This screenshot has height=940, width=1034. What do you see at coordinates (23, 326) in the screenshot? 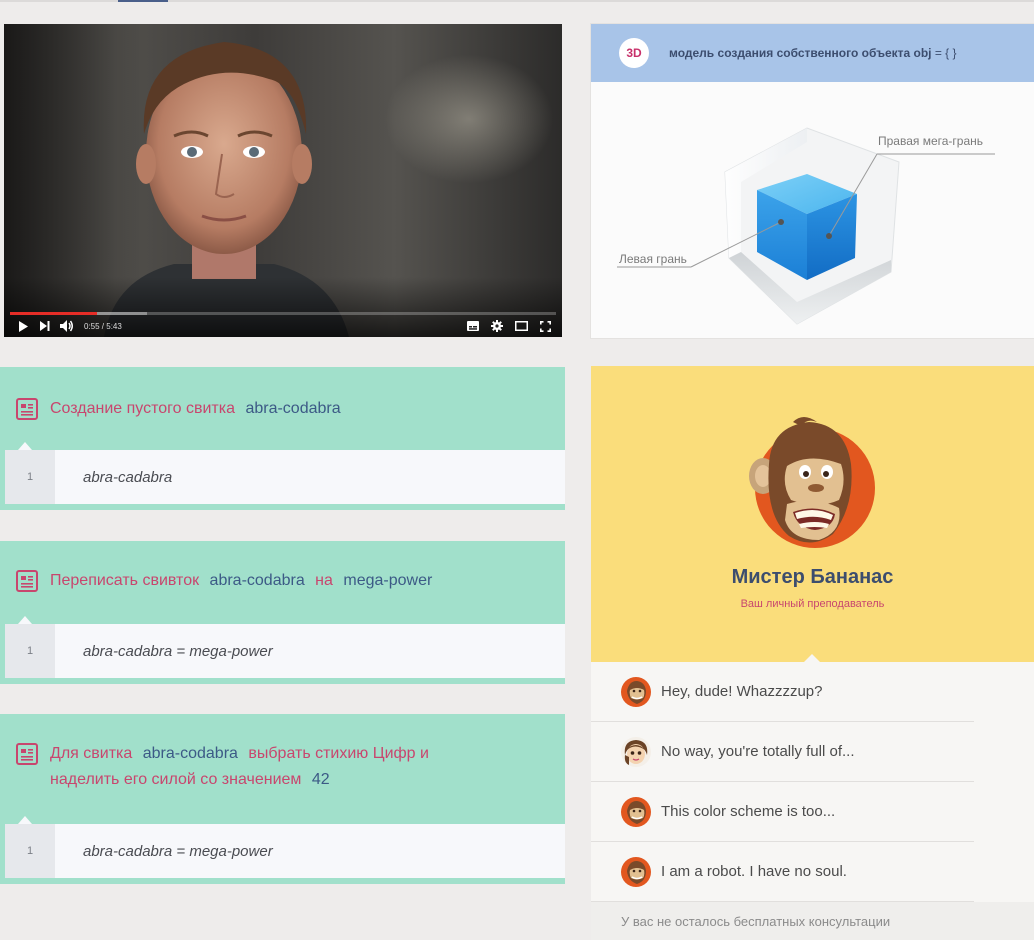
I see `play-icon` at bounding box center [23, 326].